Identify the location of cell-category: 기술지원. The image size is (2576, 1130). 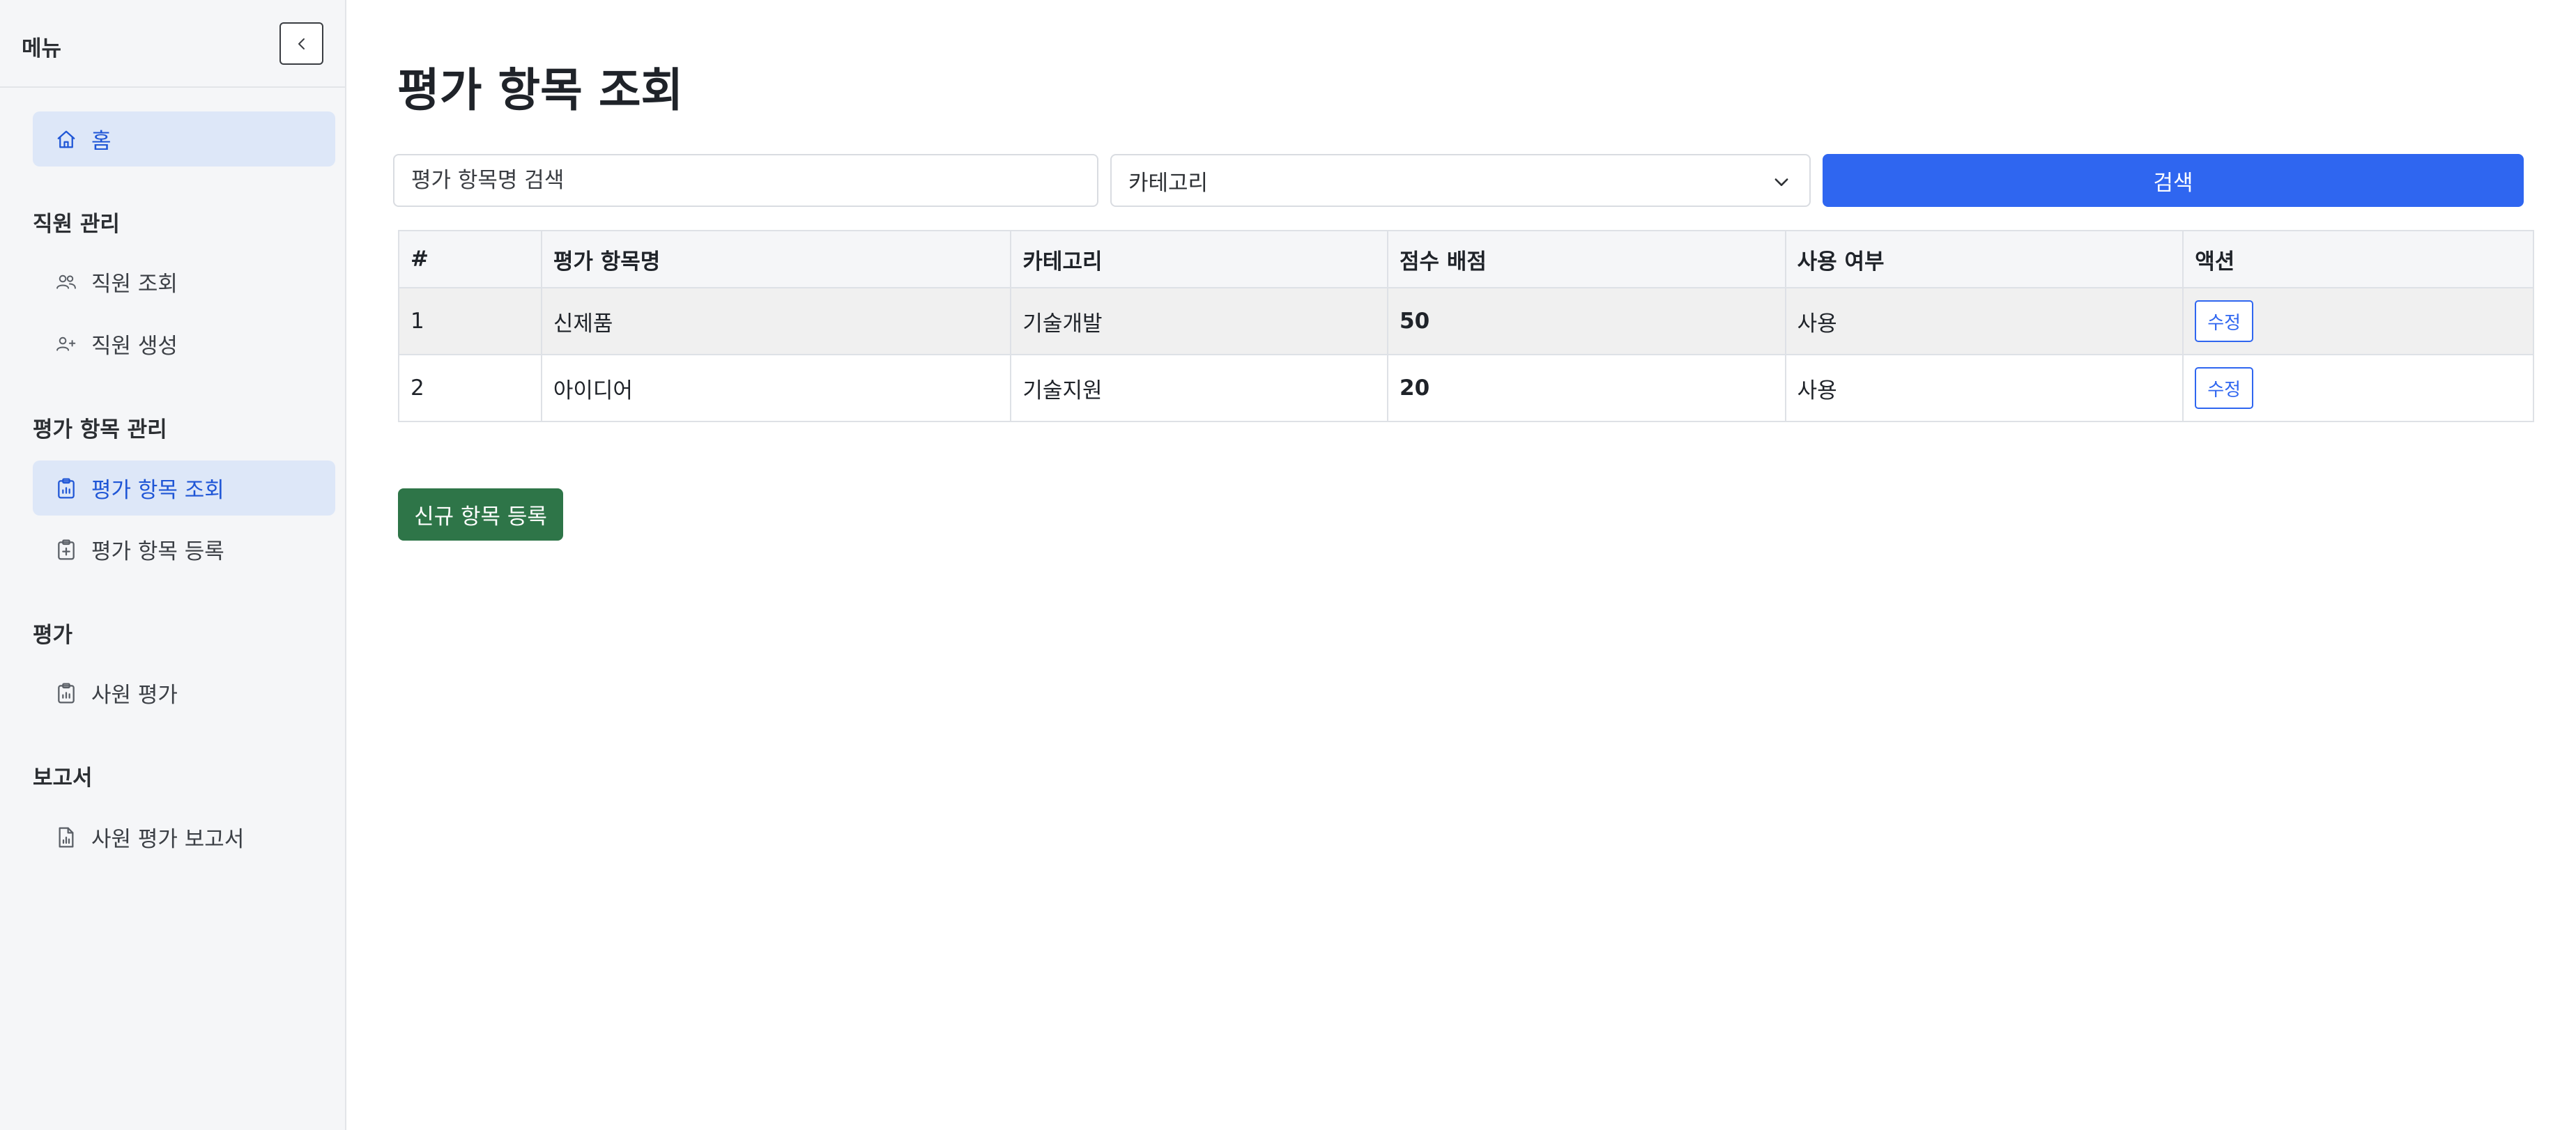
(1199, 388).